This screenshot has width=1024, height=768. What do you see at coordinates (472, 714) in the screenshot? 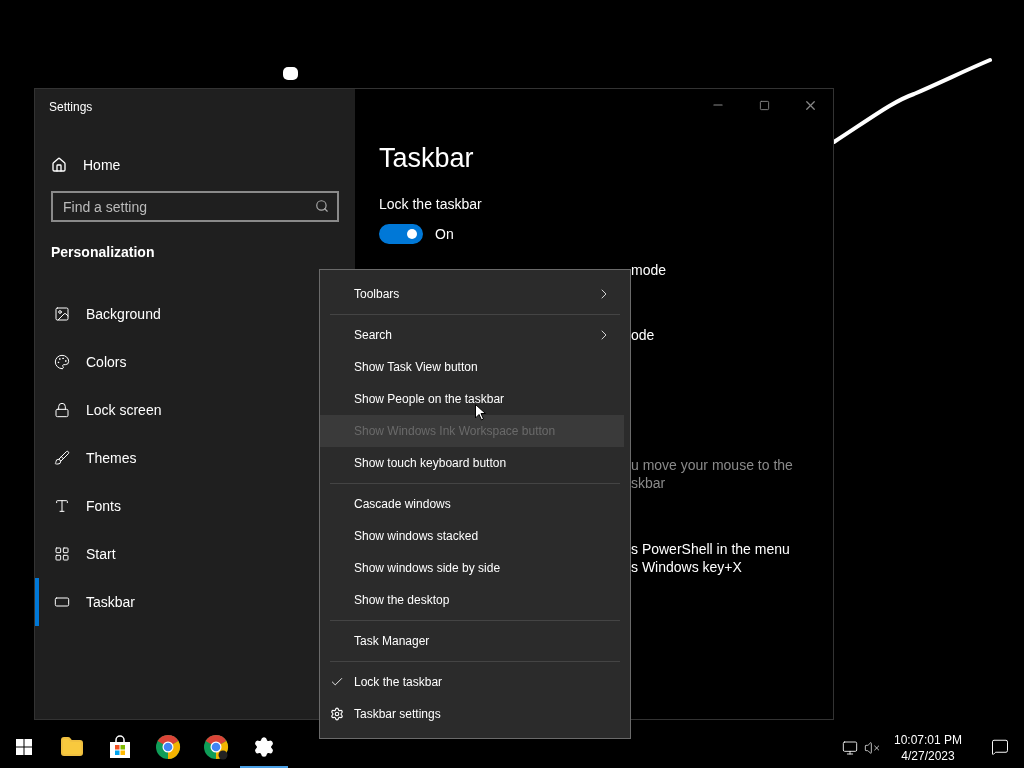
I see `menu-item: Taskbar settings` at bounding box center [472, 714].